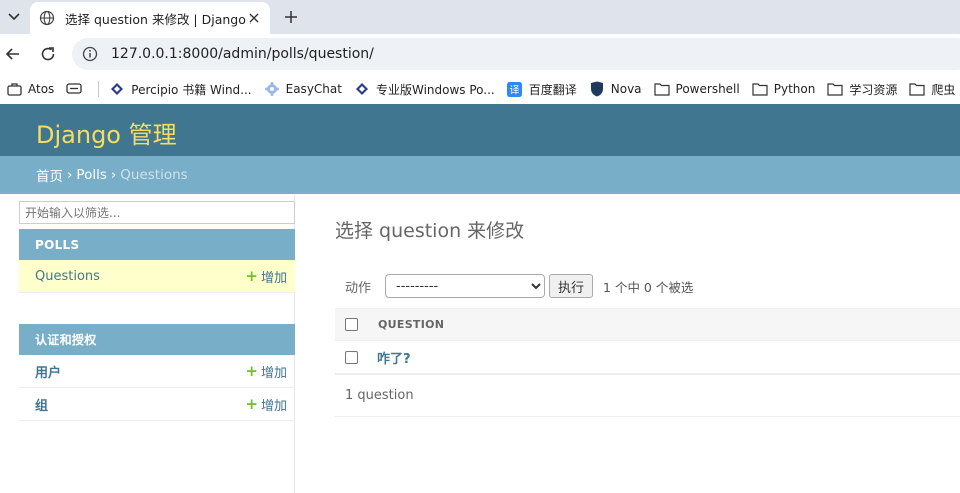  Describe the element at coordinates (394, 357) in the screenshot. I see `question-link: 咋了?` at that location.